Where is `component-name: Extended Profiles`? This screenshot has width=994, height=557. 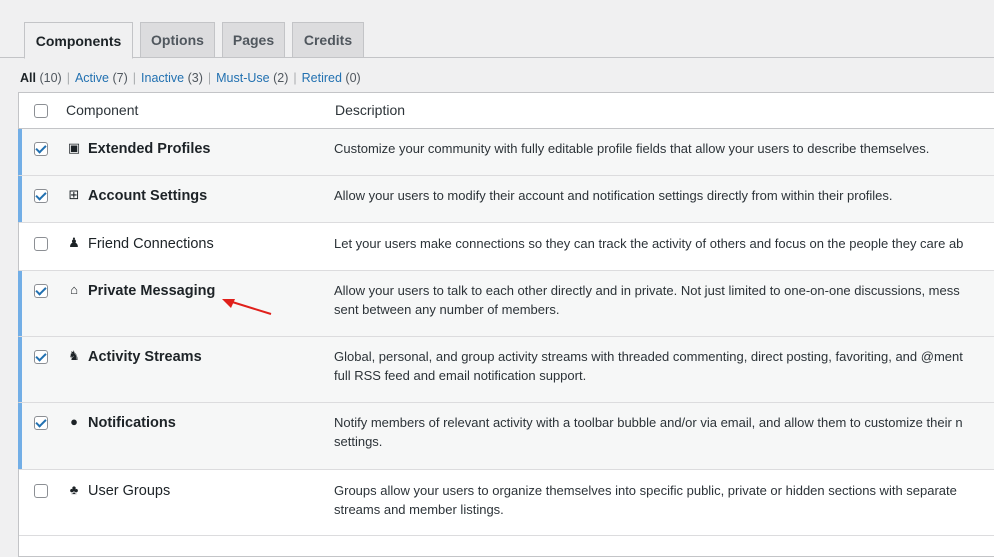 component-name: Extended Profiles is located at coordinates (149, 149).